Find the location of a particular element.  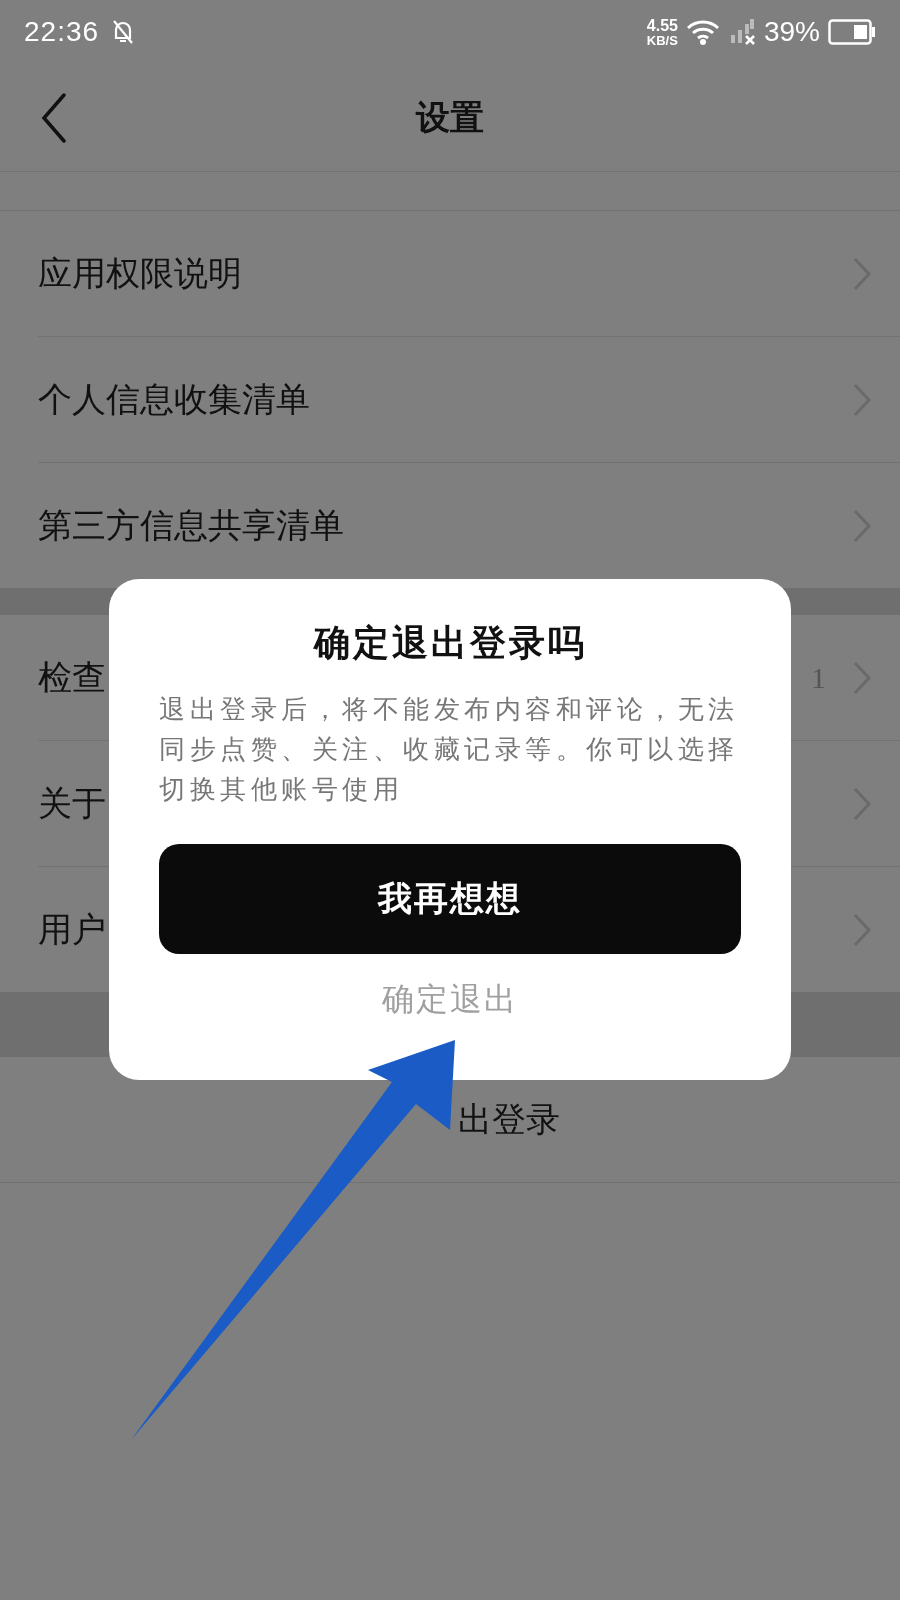

dialog-message: 退出登录后，将不能发布内容和评论，无法同步点赞、关注、收藏记录等。你可以选择切换其他账号使用 is located at coordinates (449, 750).